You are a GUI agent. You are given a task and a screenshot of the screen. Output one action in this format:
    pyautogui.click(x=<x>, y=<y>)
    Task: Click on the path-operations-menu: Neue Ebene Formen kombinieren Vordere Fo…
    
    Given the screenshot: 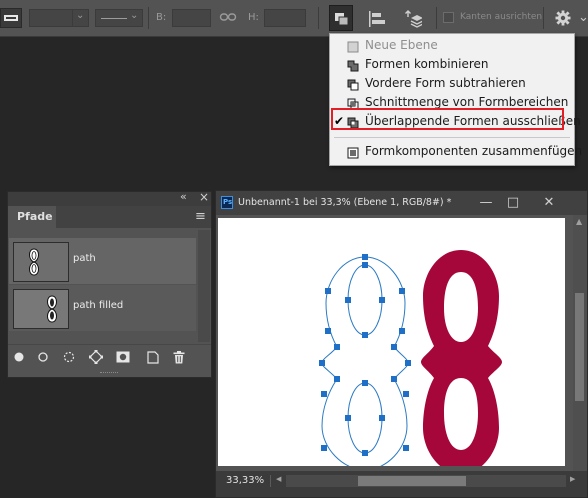 What is the action you would take?
    pyautogui.click(x=455, y=99)
    